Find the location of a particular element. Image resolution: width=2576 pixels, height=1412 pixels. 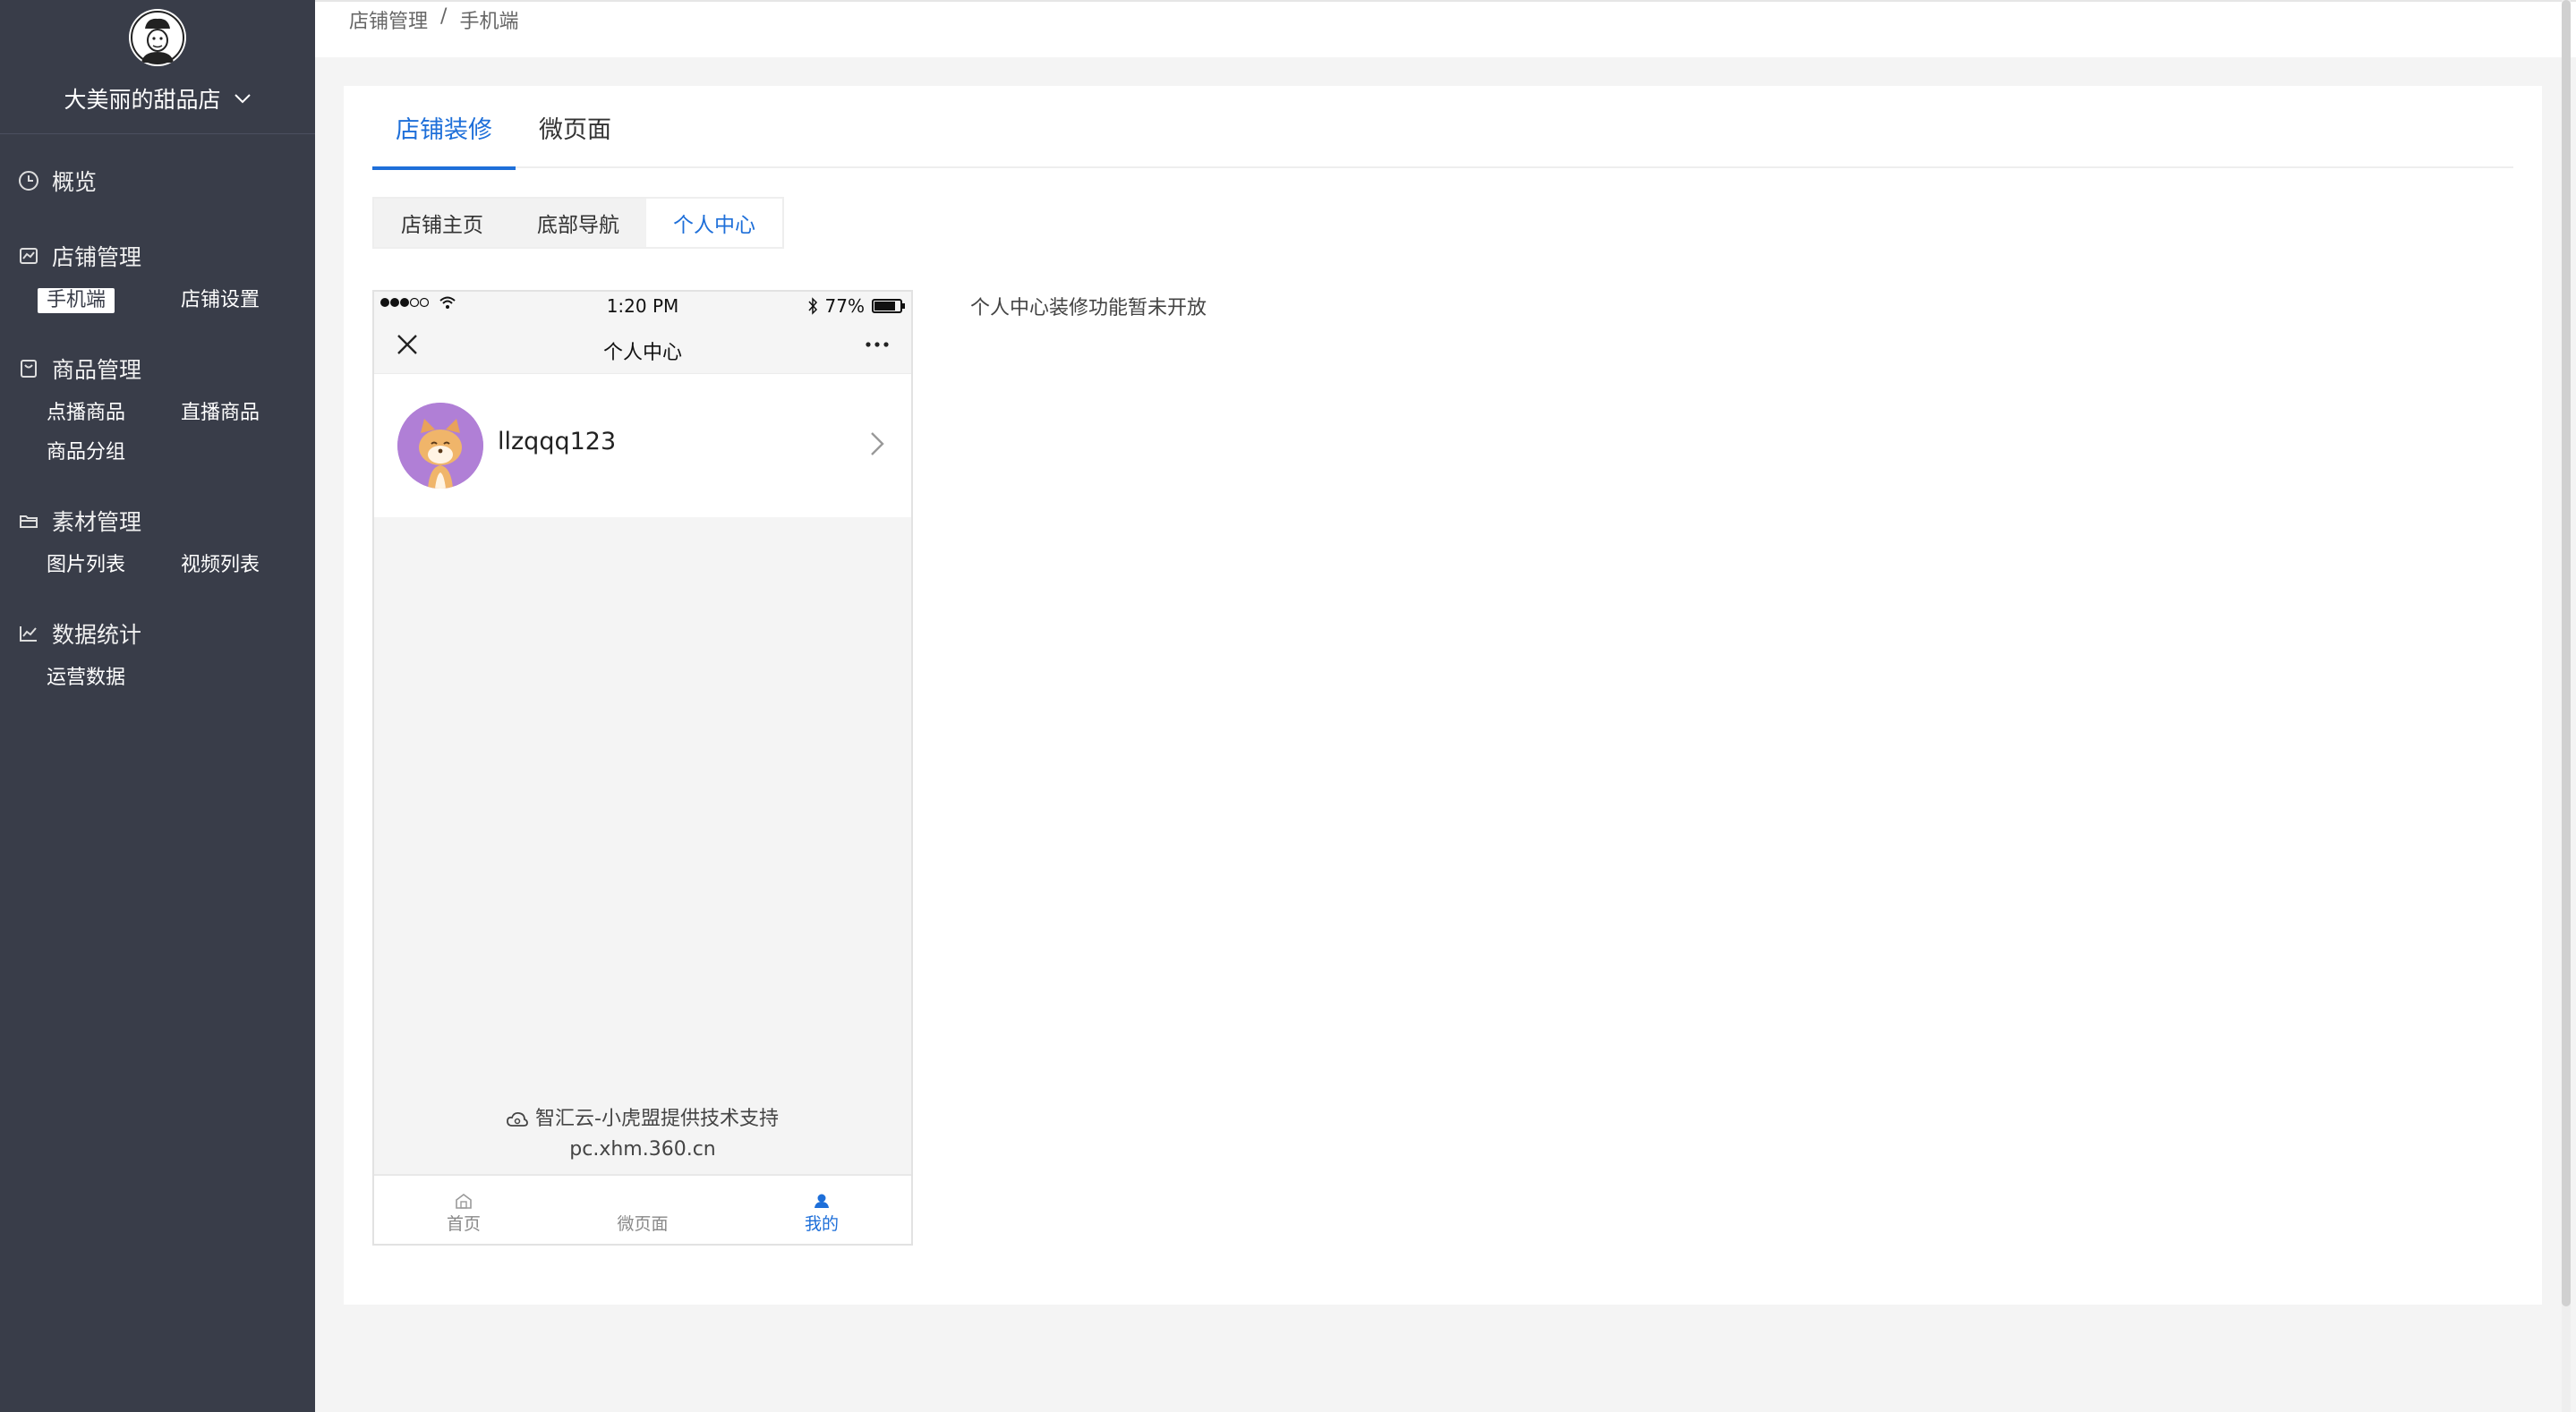

nav-overview-label: 概览 is located at coordinates (75, 182).